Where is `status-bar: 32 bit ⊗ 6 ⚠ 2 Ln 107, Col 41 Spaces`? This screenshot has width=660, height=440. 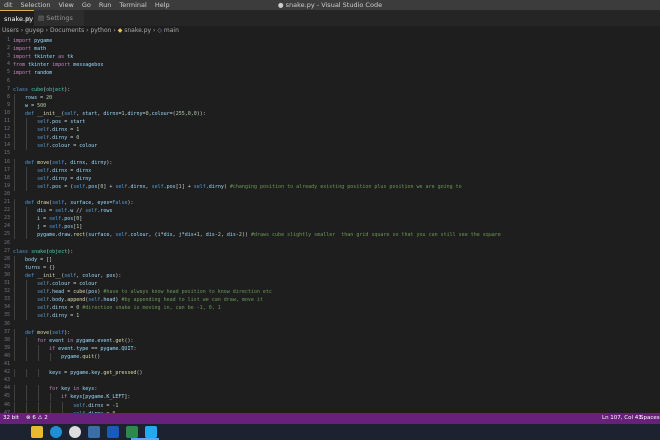
status-bar: 32 bit ⊗ 6 ⚠ 2 Ln 107, Col 41 Spaces is located at coordinates (330, 418).